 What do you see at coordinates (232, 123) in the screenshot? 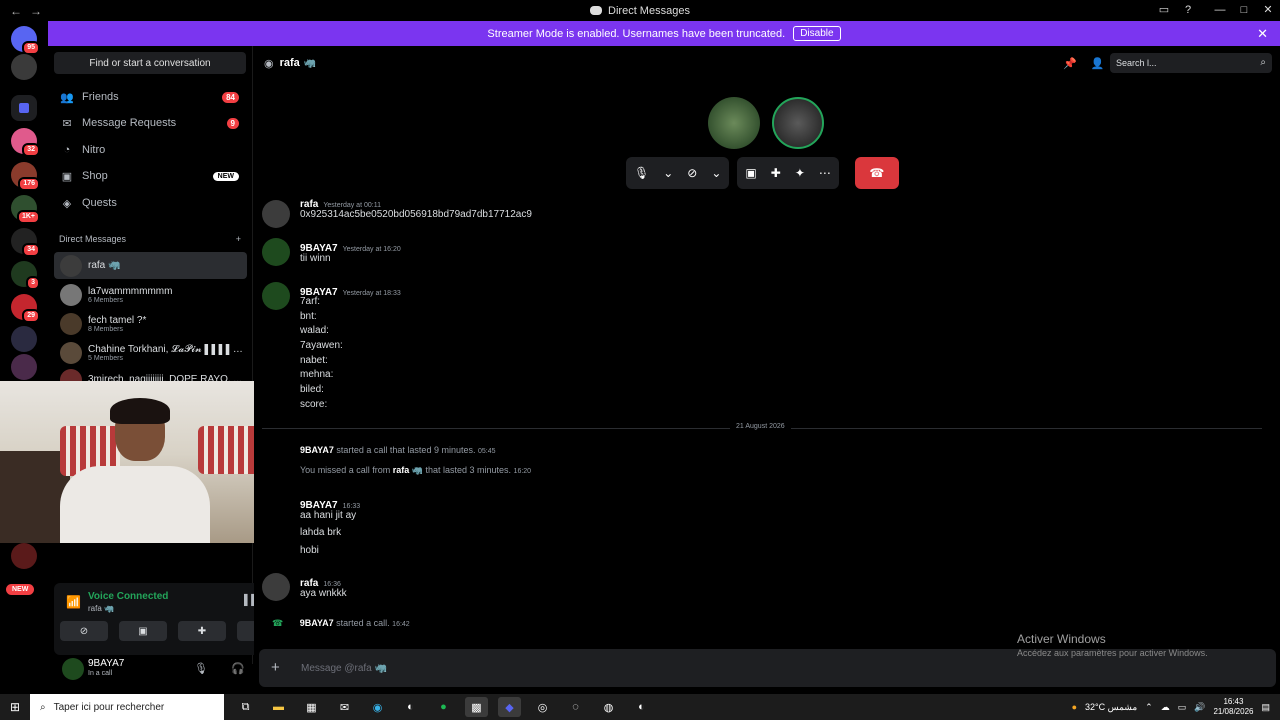
I see `count-badge: 9` at bounding box center [232, 123].